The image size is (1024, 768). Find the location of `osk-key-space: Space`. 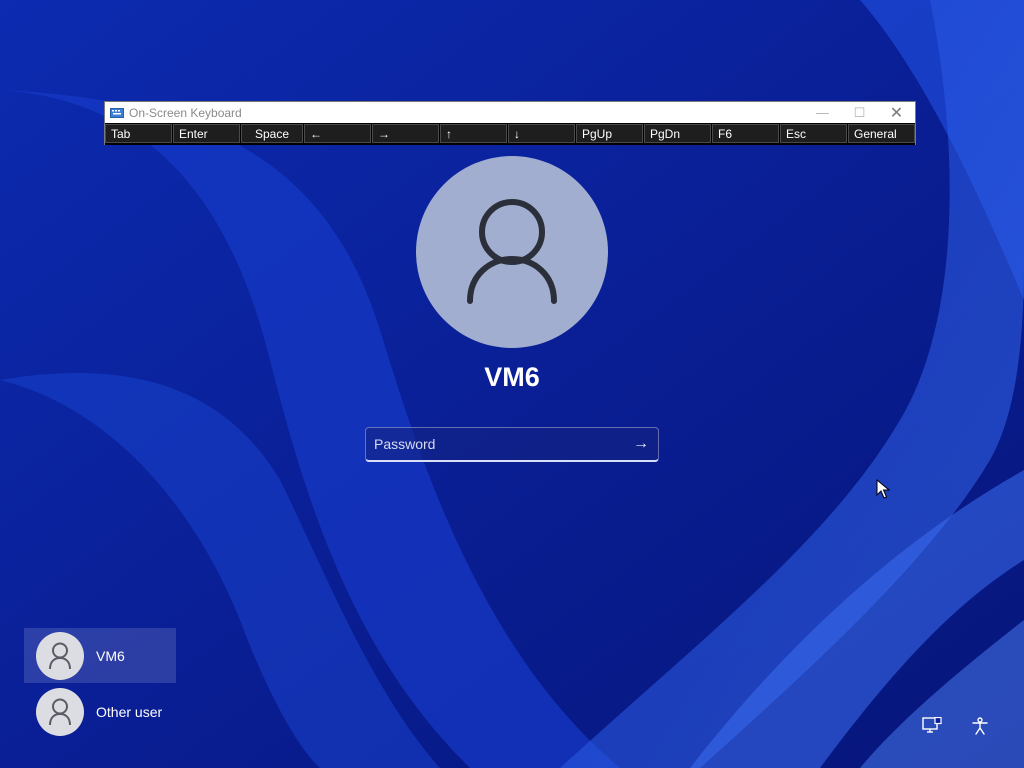

osk-key-space: Space is located at coordinates (272, 133).